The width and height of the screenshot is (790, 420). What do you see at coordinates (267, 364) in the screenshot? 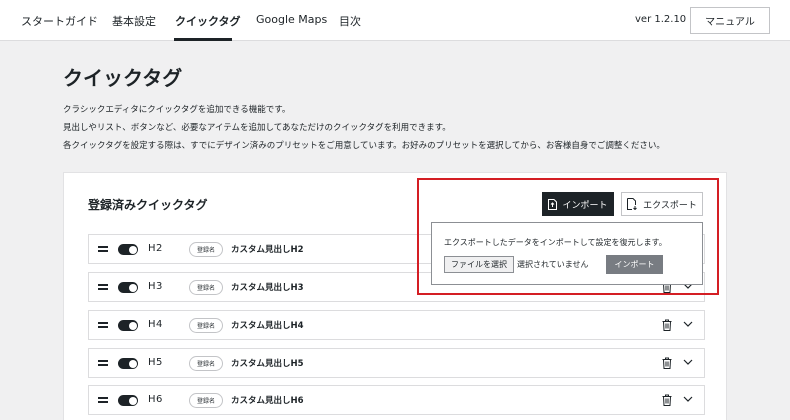
I see `quick-tag-name: カスタム見出しH5` at bounding box center [267, 364].